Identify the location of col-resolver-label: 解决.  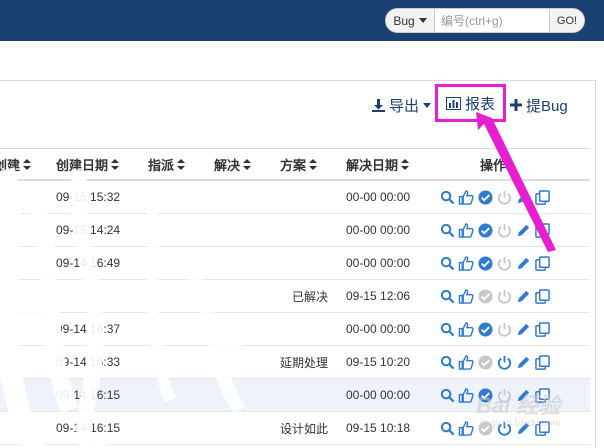
(227, 165).